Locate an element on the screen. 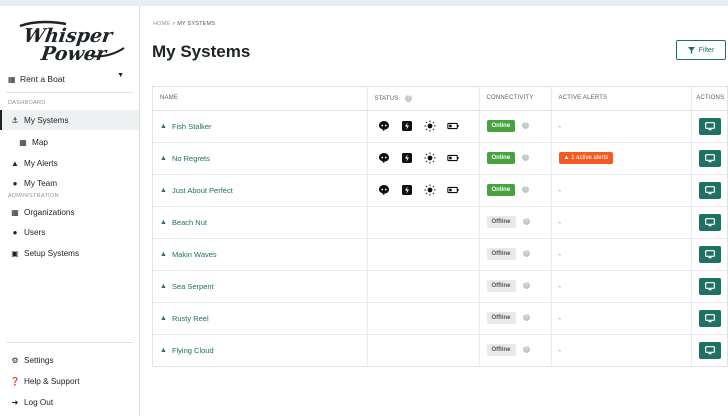 This screenshot has height=416, width=728. sidebar-item-setup-systems: ▣ Setup Systems is located at coordinates (69, 253).